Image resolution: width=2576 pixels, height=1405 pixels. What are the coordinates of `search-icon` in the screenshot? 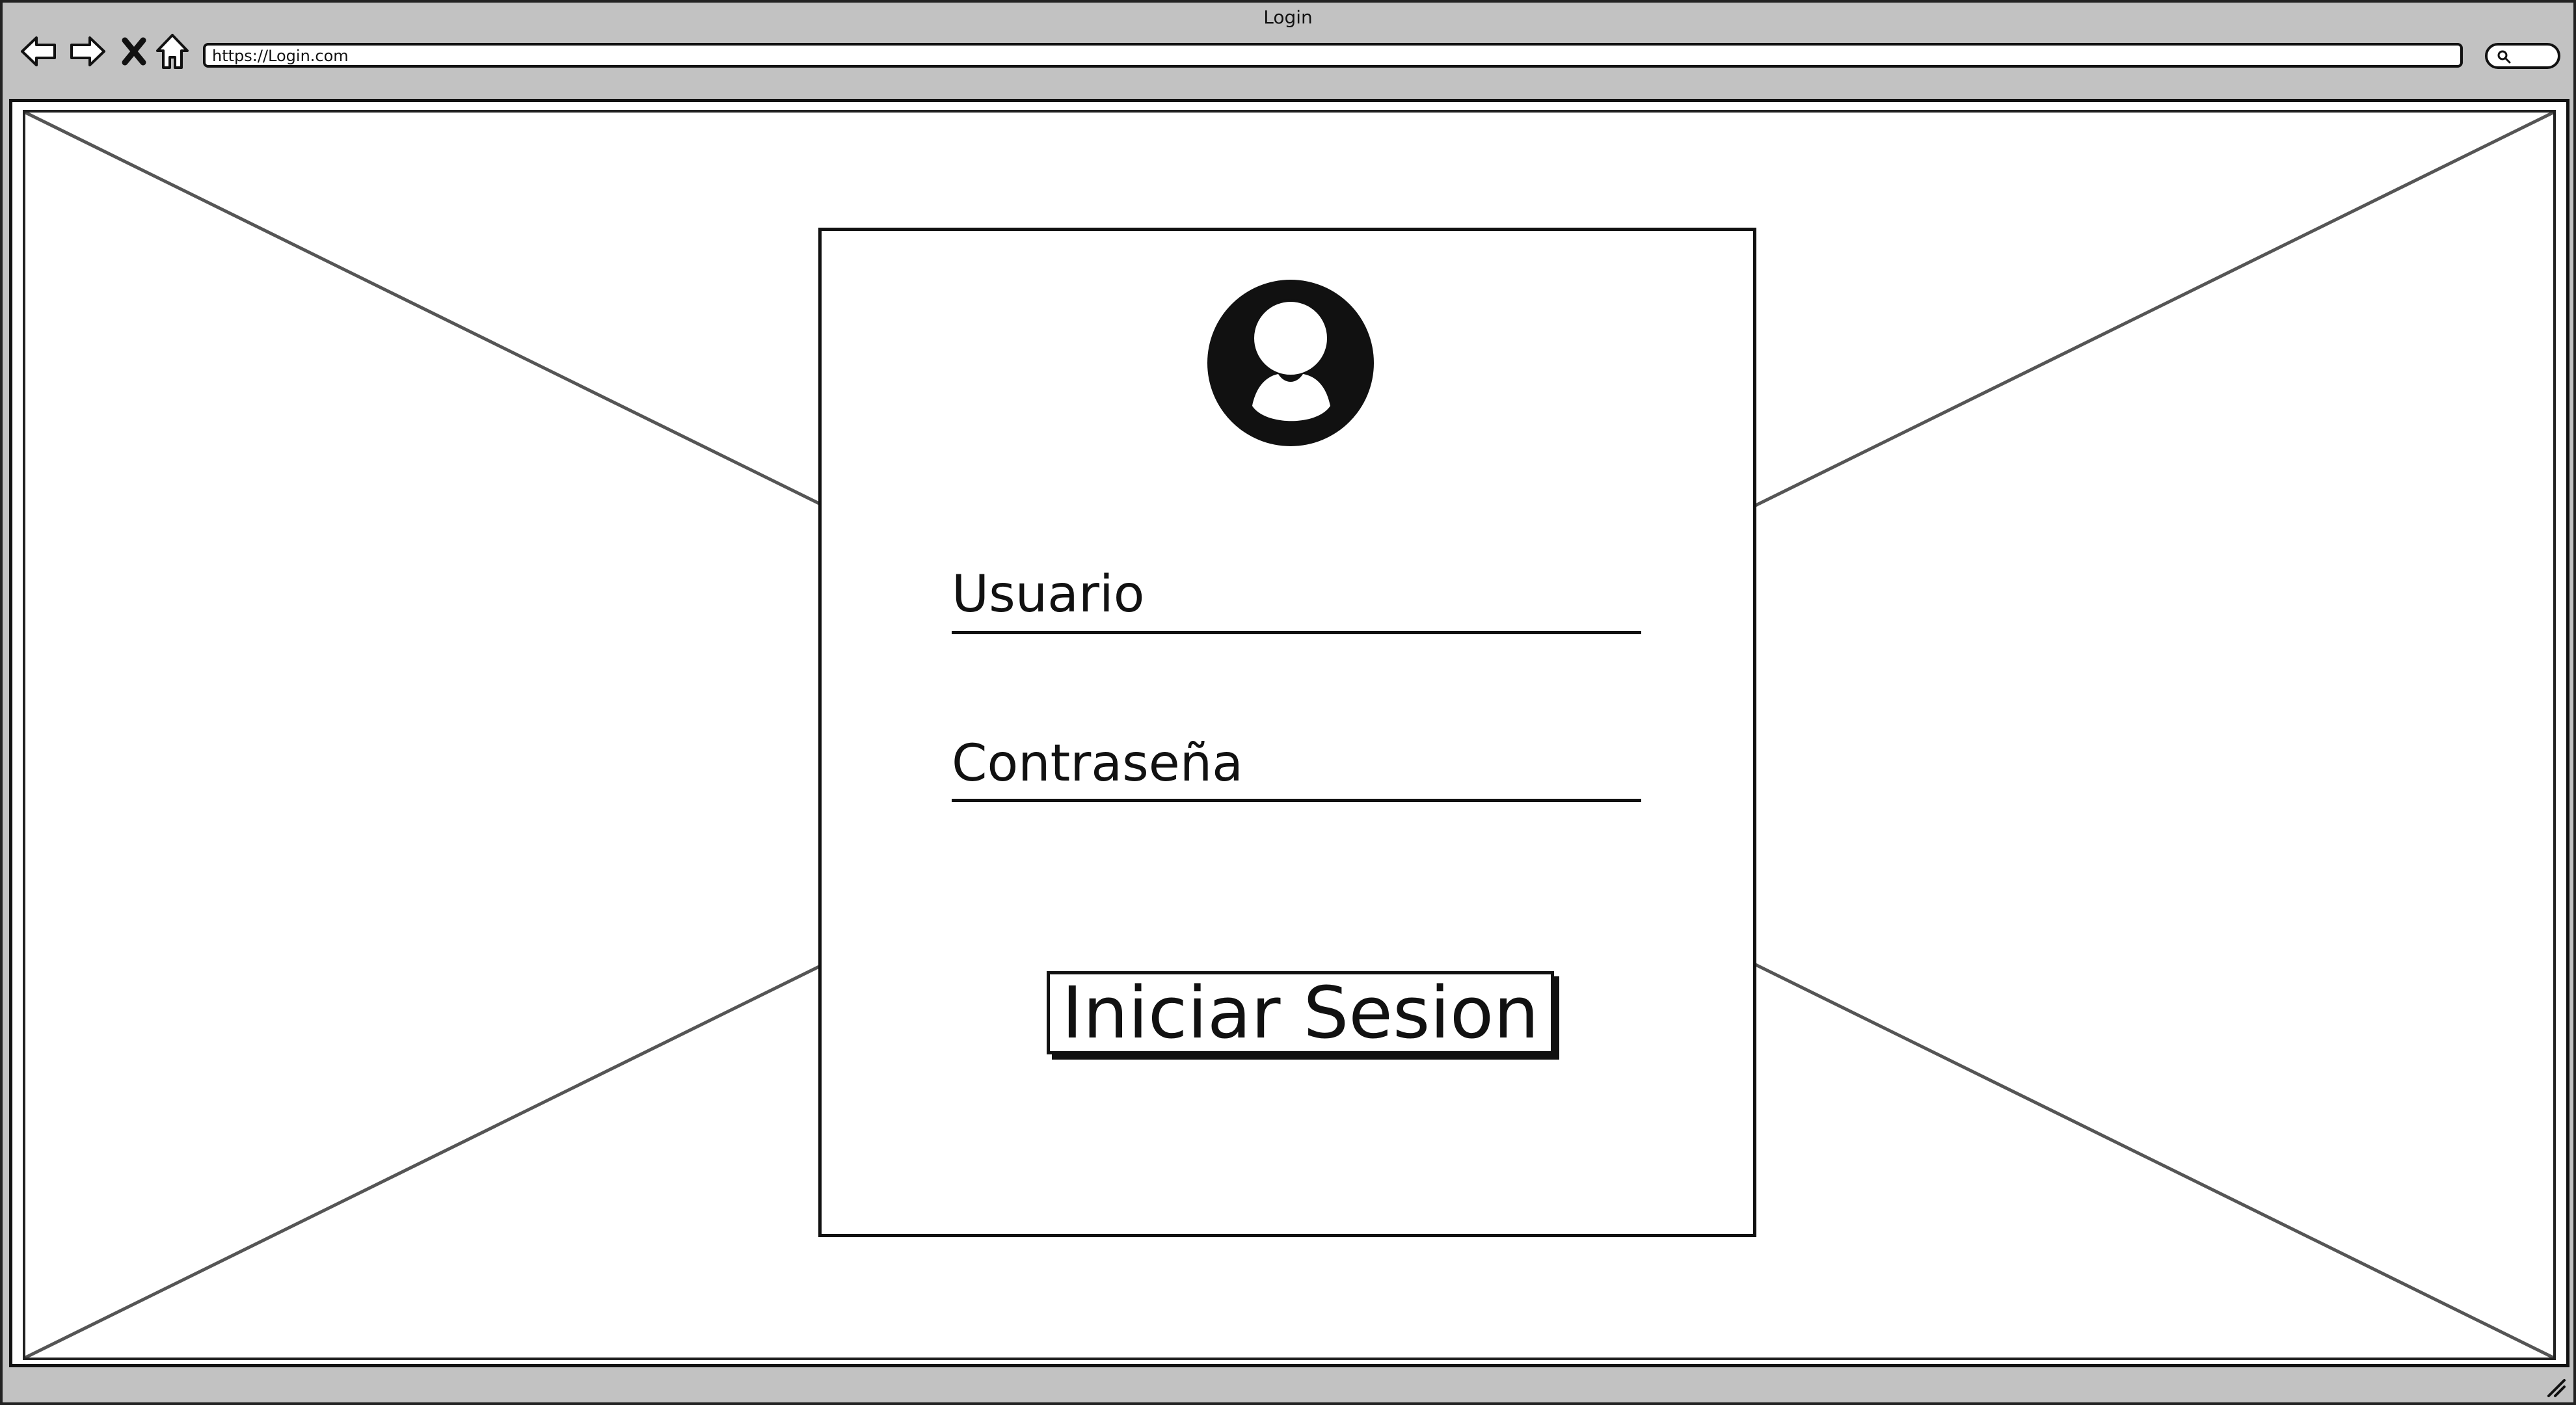 It's located at (2504, 57).